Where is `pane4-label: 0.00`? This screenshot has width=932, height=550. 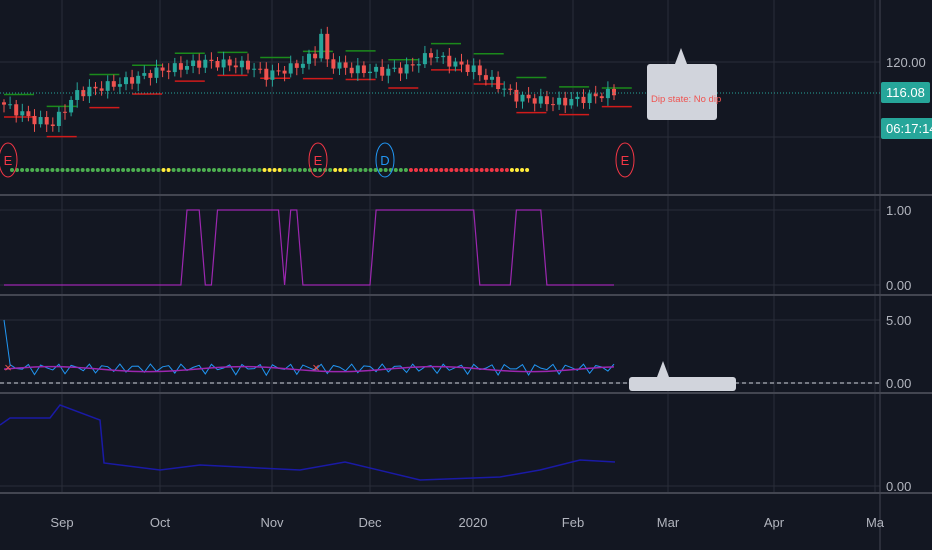
pane4-label: 0.00 is located at coordinates (898, 486).